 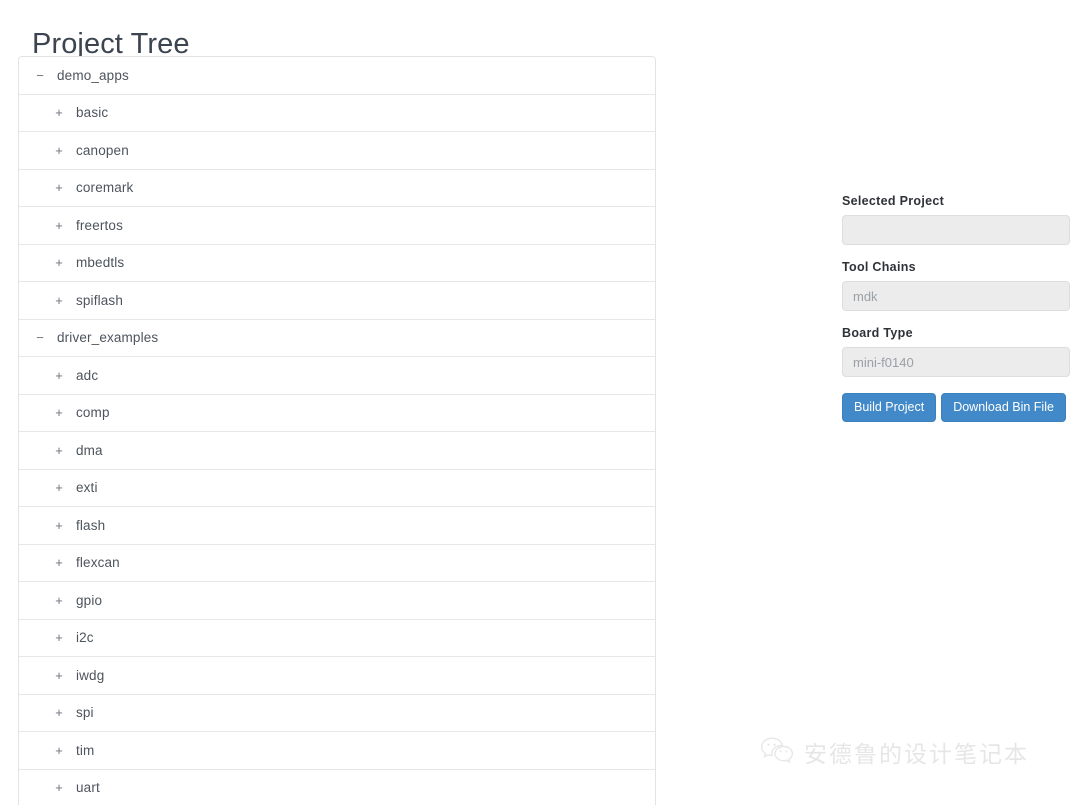 What do you see at coordinates (337, 113) in the screenshot?
I see `tree-node-basic: + basic` at bounding box center [337, 113].